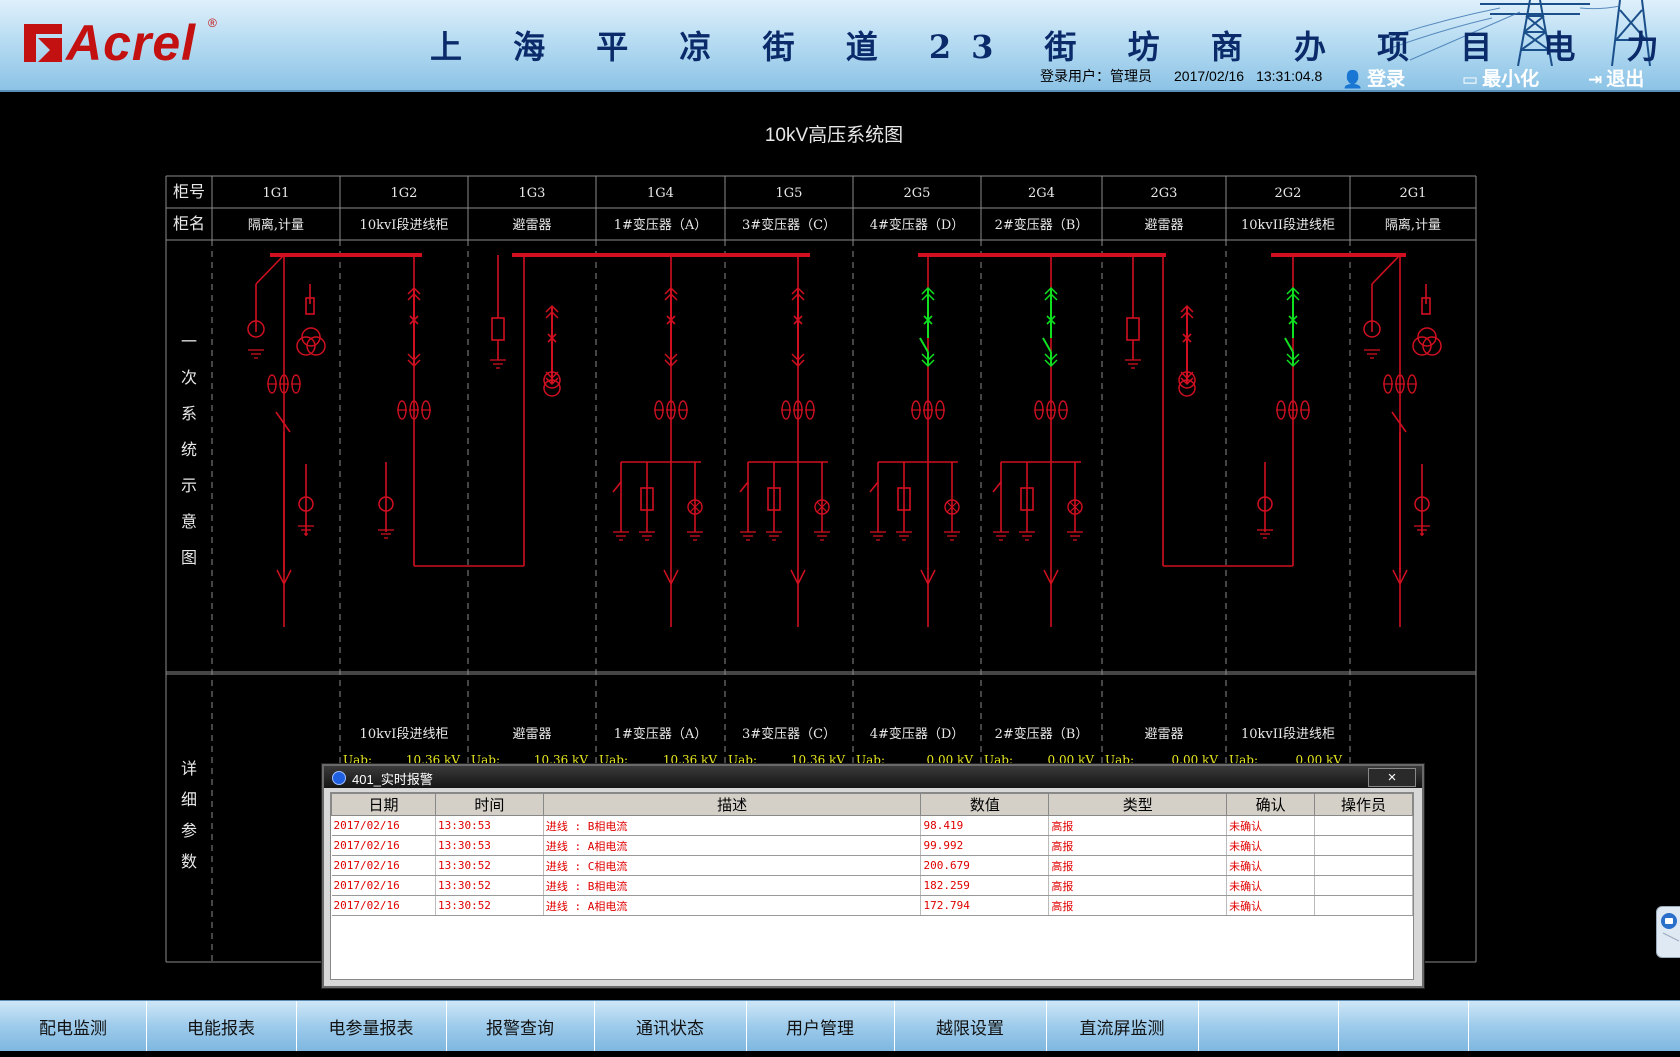  What do you see at coordinates (1288, 225) in the screenshot?
I see `cabinet-name: 10kvII段进线柜` at bounding box center [1288, 225].